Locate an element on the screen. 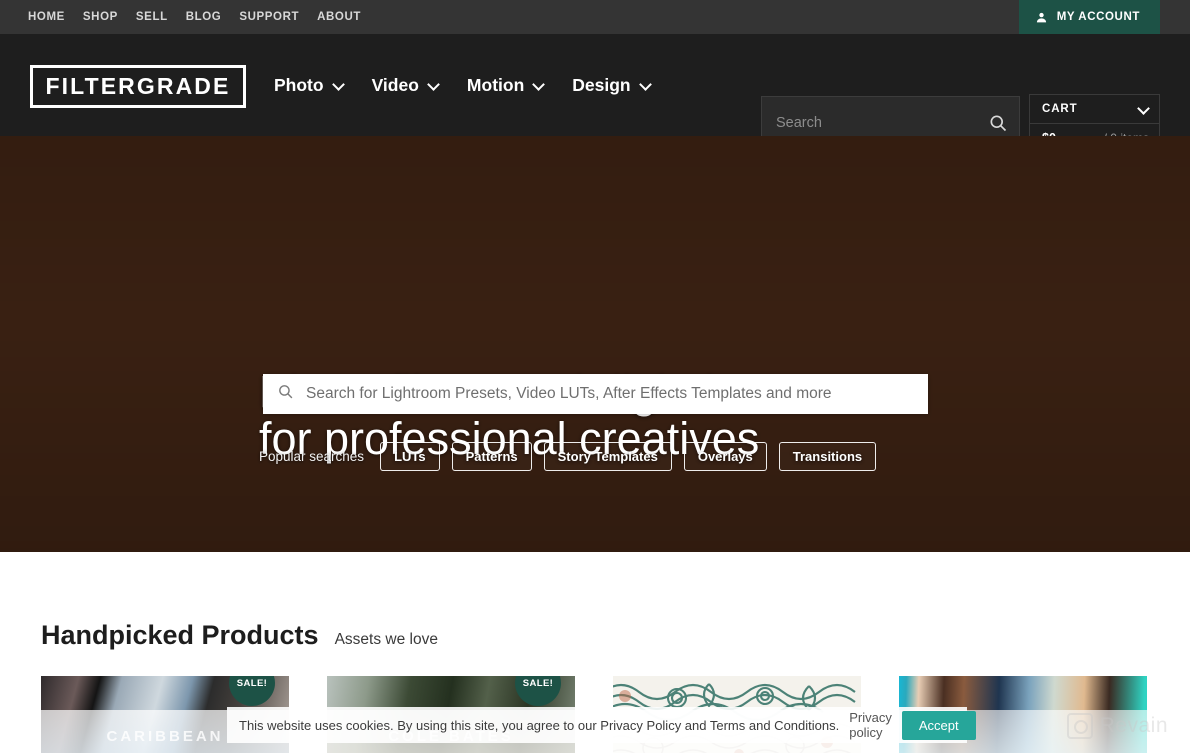 The image size is (1190, 753). my-account-label: MY ACCOUNT is located at coordinates (1098, 17).